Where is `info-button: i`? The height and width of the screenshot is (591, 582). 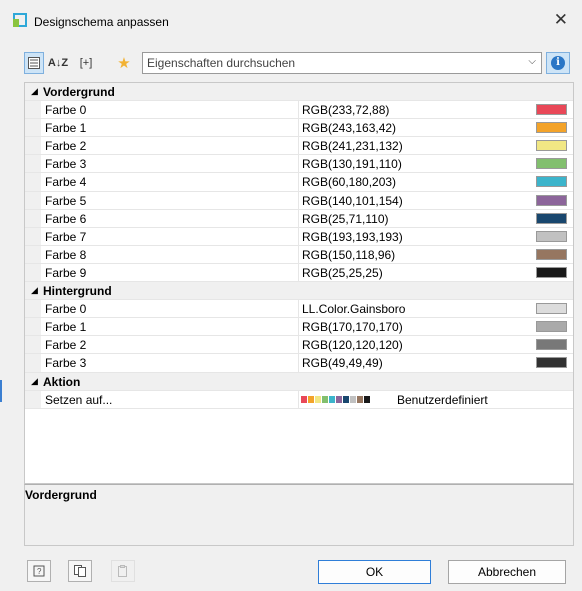
info-button: i is located at coordinates (558, 63).